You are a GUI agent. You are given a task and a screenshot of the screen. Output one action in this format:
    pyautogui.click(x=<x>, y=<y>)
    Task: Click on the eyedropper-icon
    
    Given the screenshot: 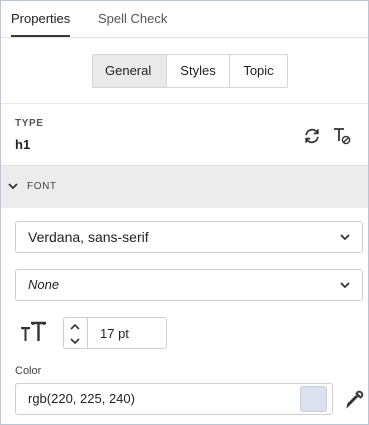 What is the action you would take?
    pyautogui.click(x=354, y=400)
    